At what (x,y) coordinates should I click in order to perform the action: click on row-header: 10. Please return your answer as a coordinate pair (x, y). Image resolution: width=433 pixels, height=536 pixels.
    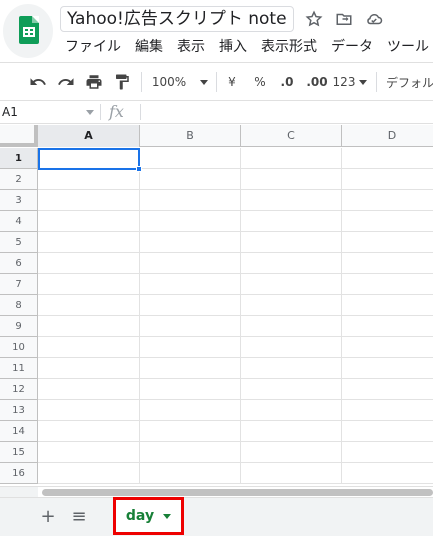
    Looking at the image, I should click on (19, 347).